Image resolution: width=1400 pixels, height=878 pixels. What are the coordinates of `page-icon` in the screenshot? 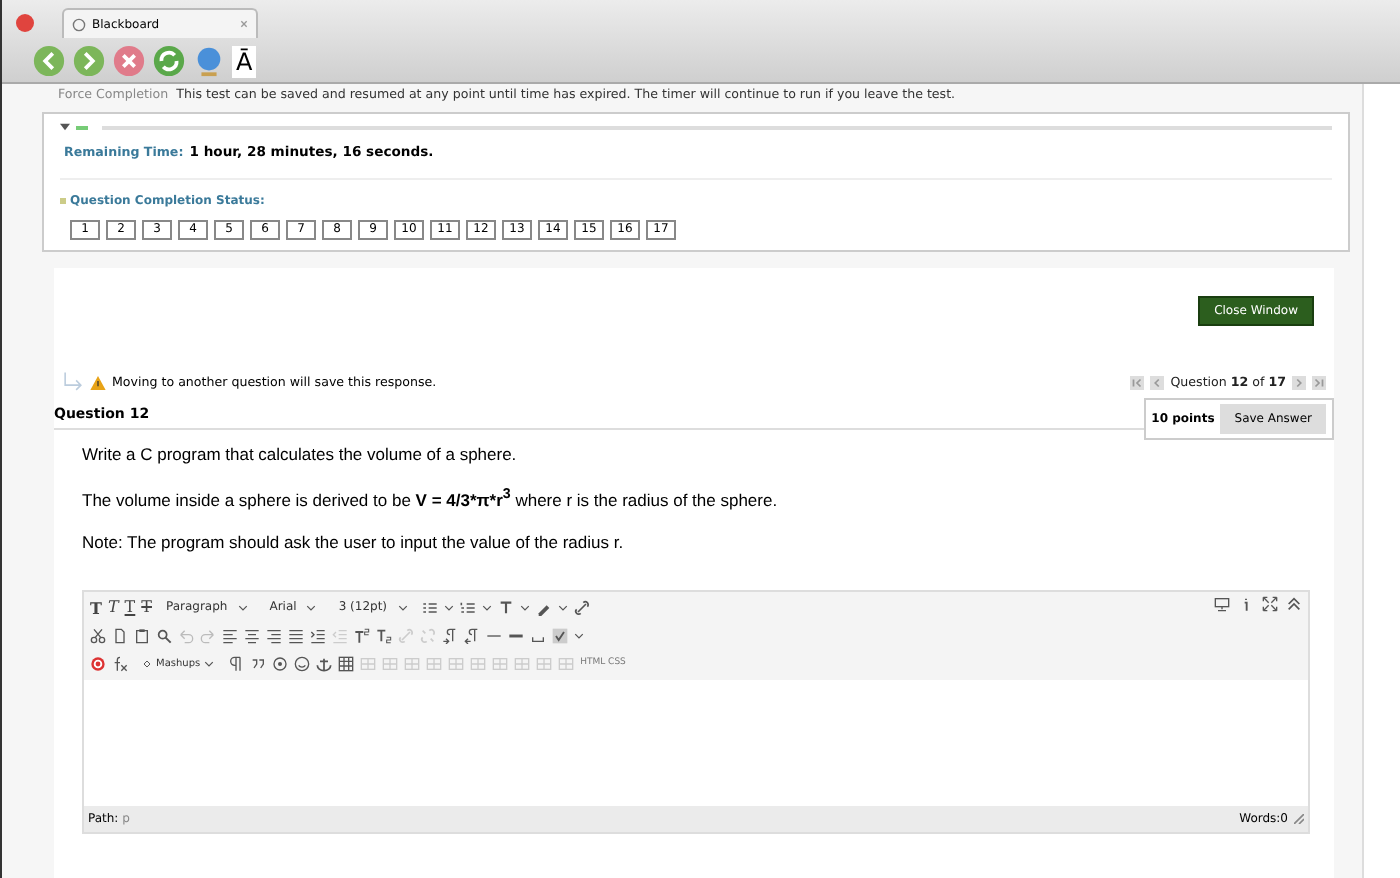 It's located at (79, 24).